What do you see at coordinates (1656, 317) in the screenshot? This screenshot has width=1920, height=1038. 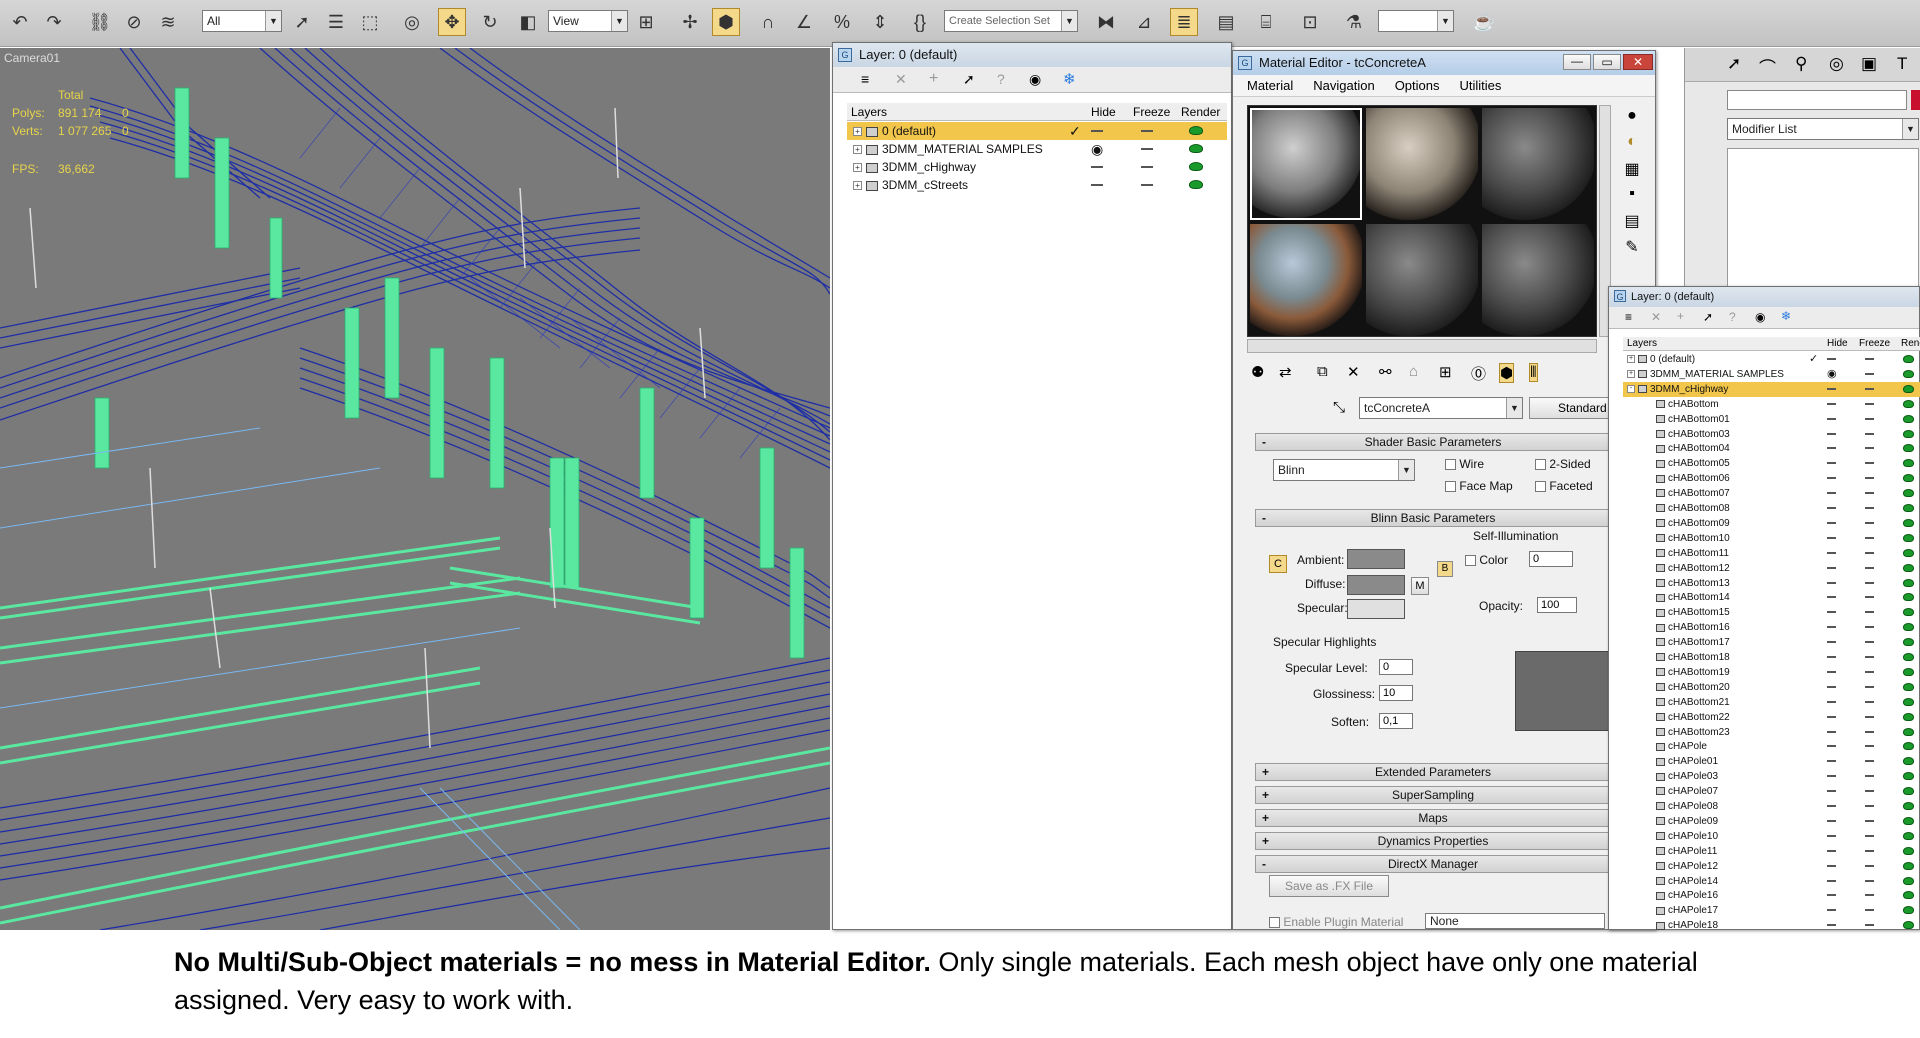 I see `delete-icon: ✕` at bounding box center [1656, 317].